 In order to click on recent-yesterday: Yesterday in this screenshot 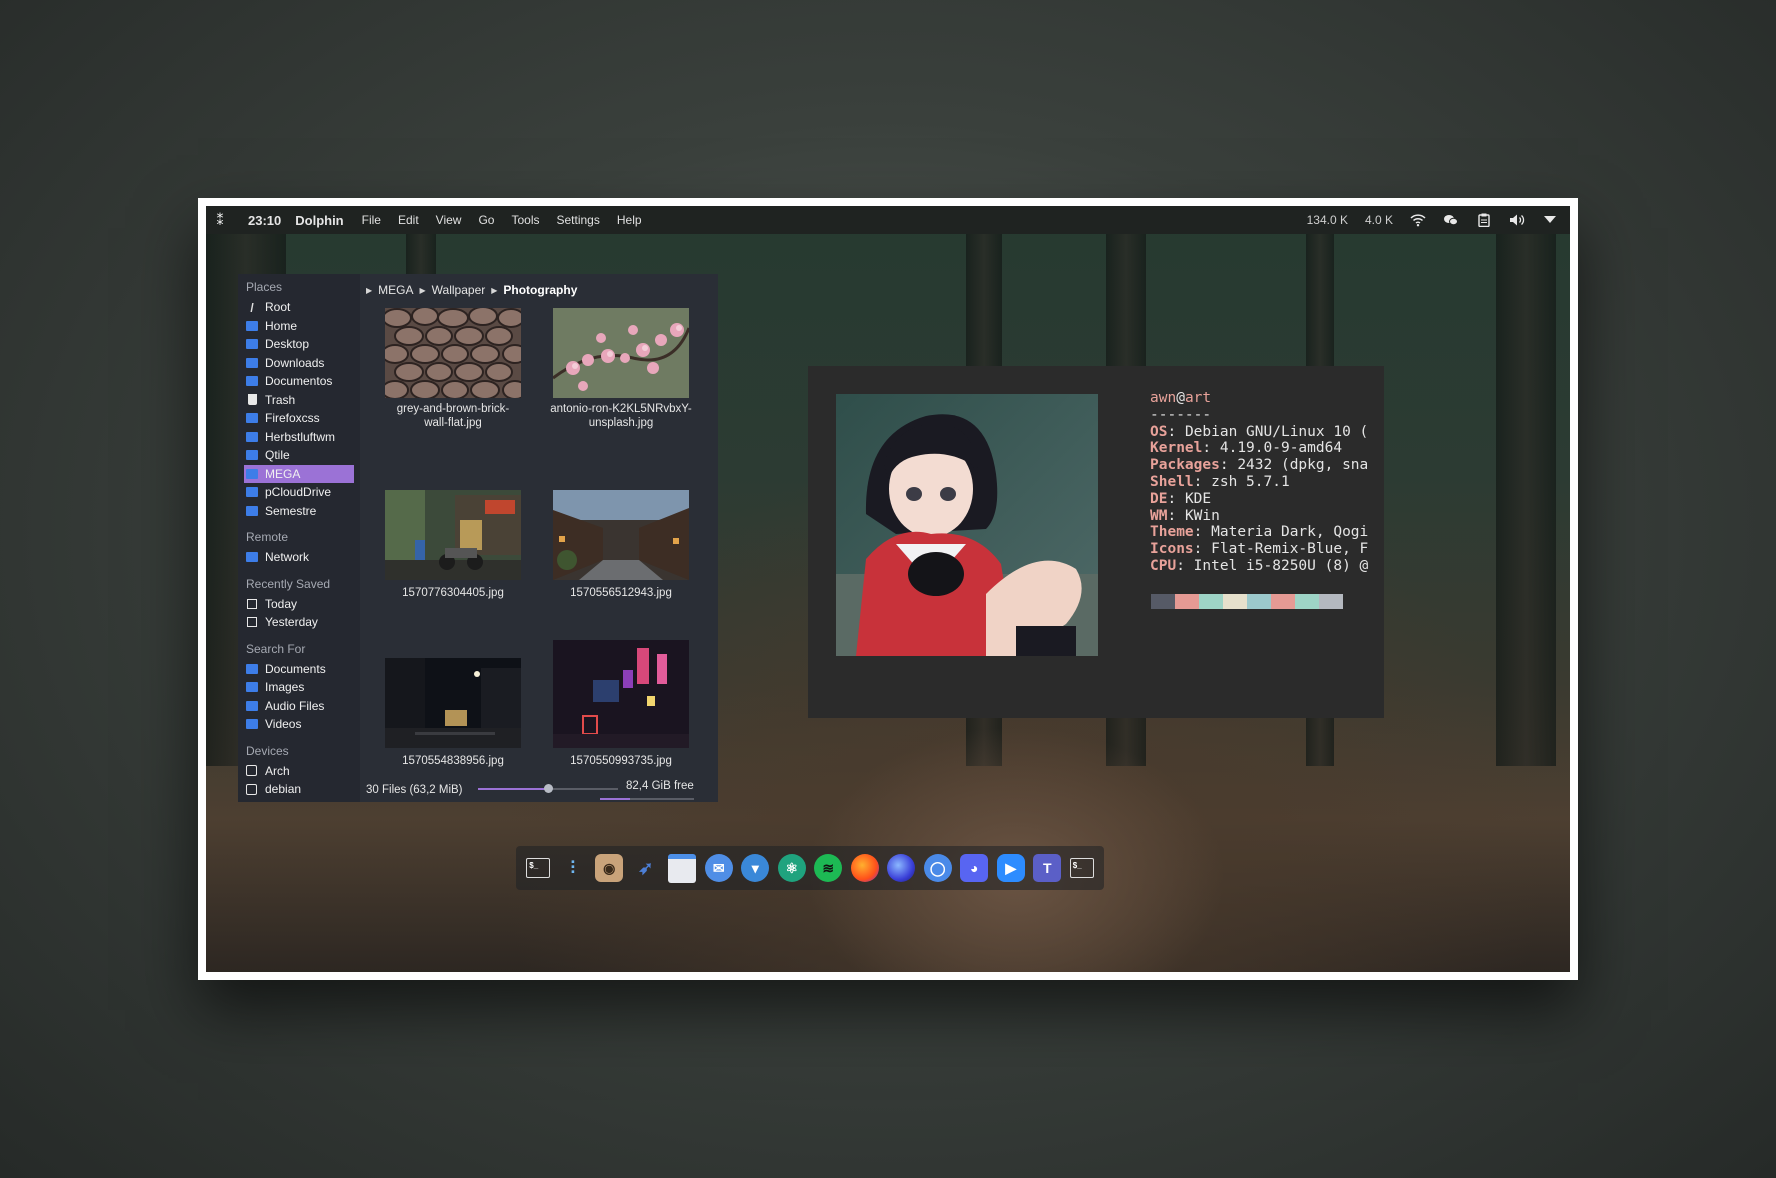, I will do `click(299, 622)`.